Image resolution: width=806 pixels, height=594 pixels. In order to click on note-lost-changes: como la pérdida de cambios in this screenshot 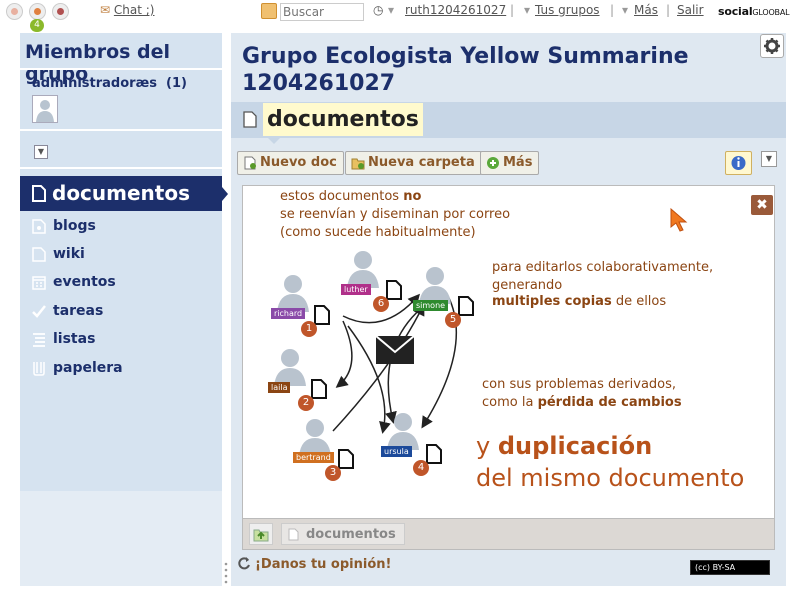, I will do `click(582, 402)`.